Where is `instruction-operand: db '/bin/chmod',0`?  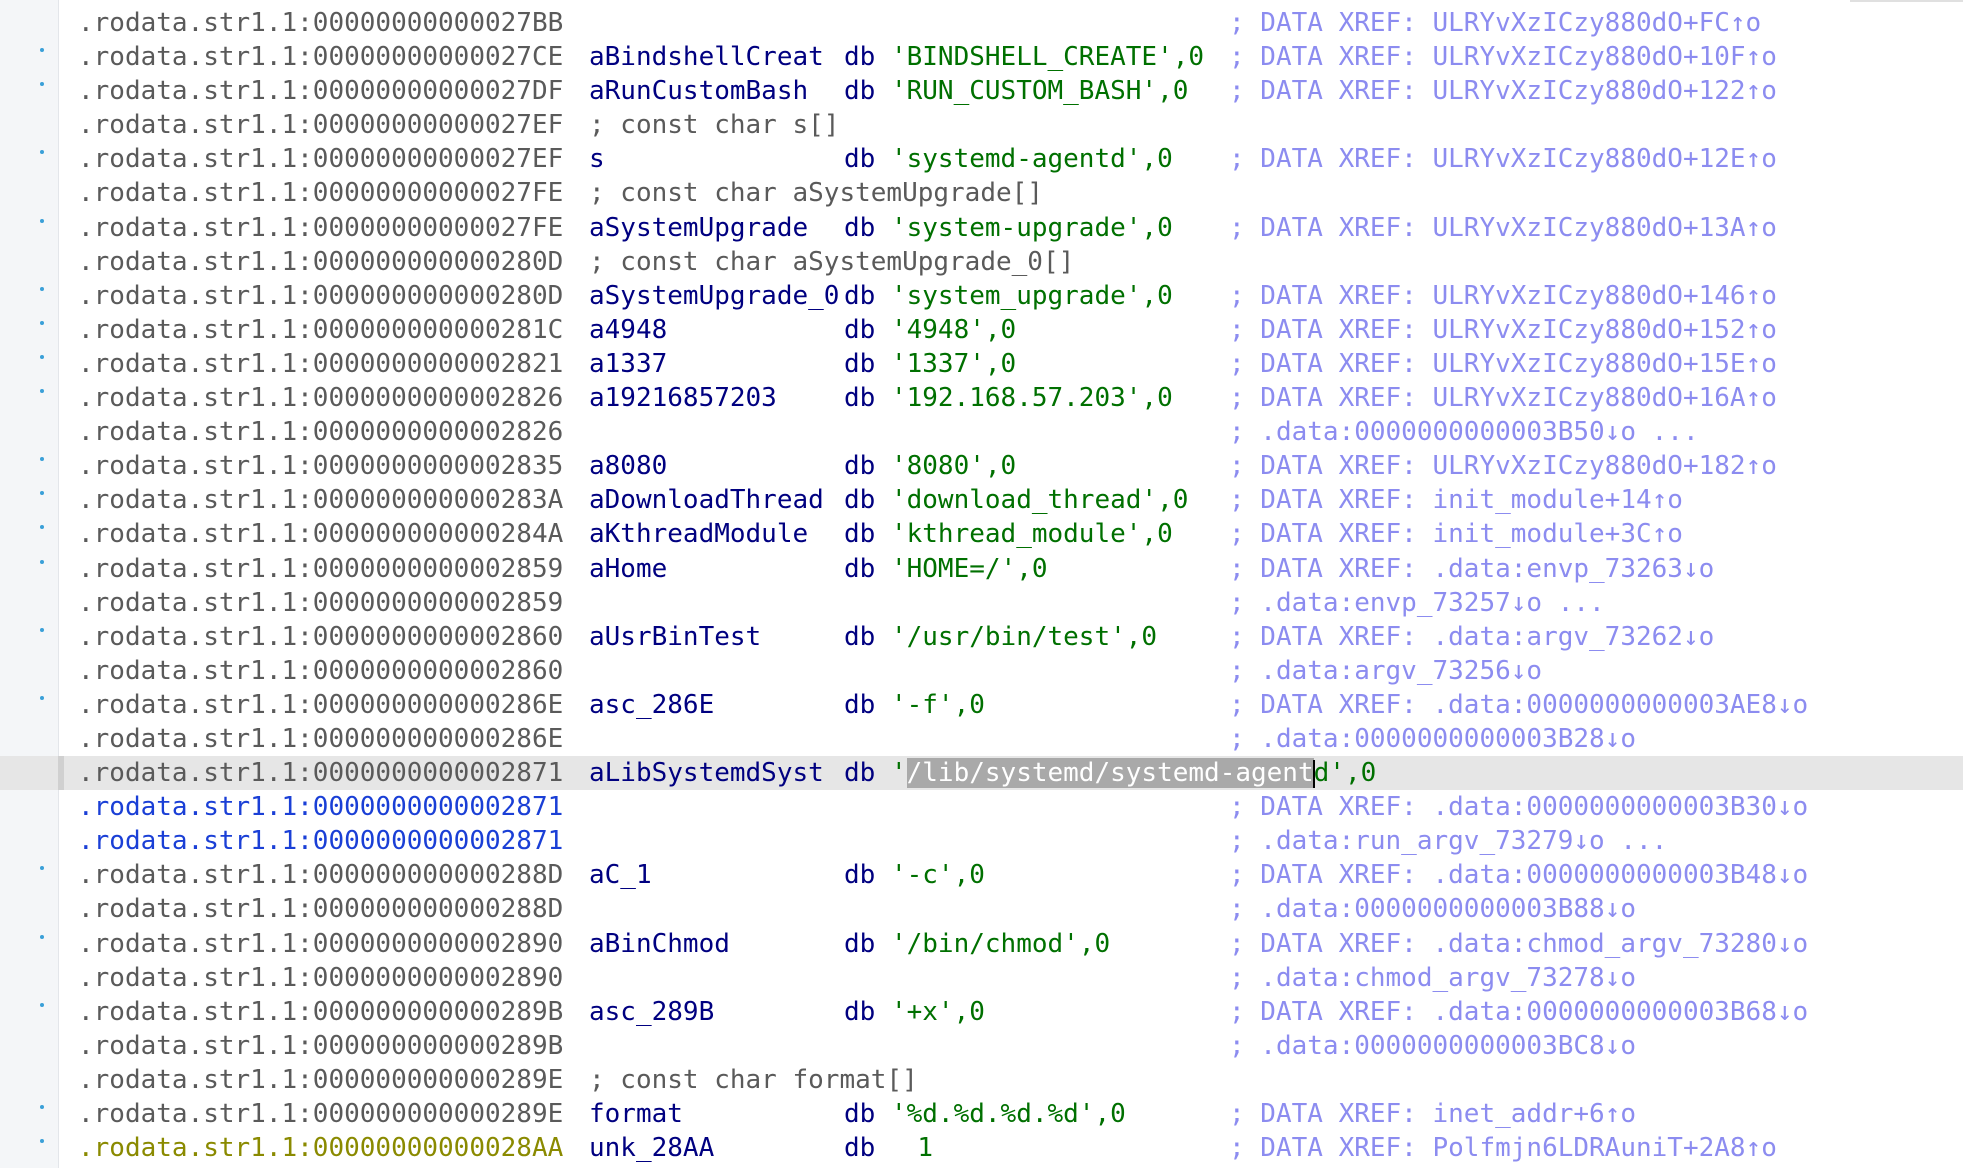
instruction-operand: db '/bin/chmod',0 is located at coordinates (977, 944).